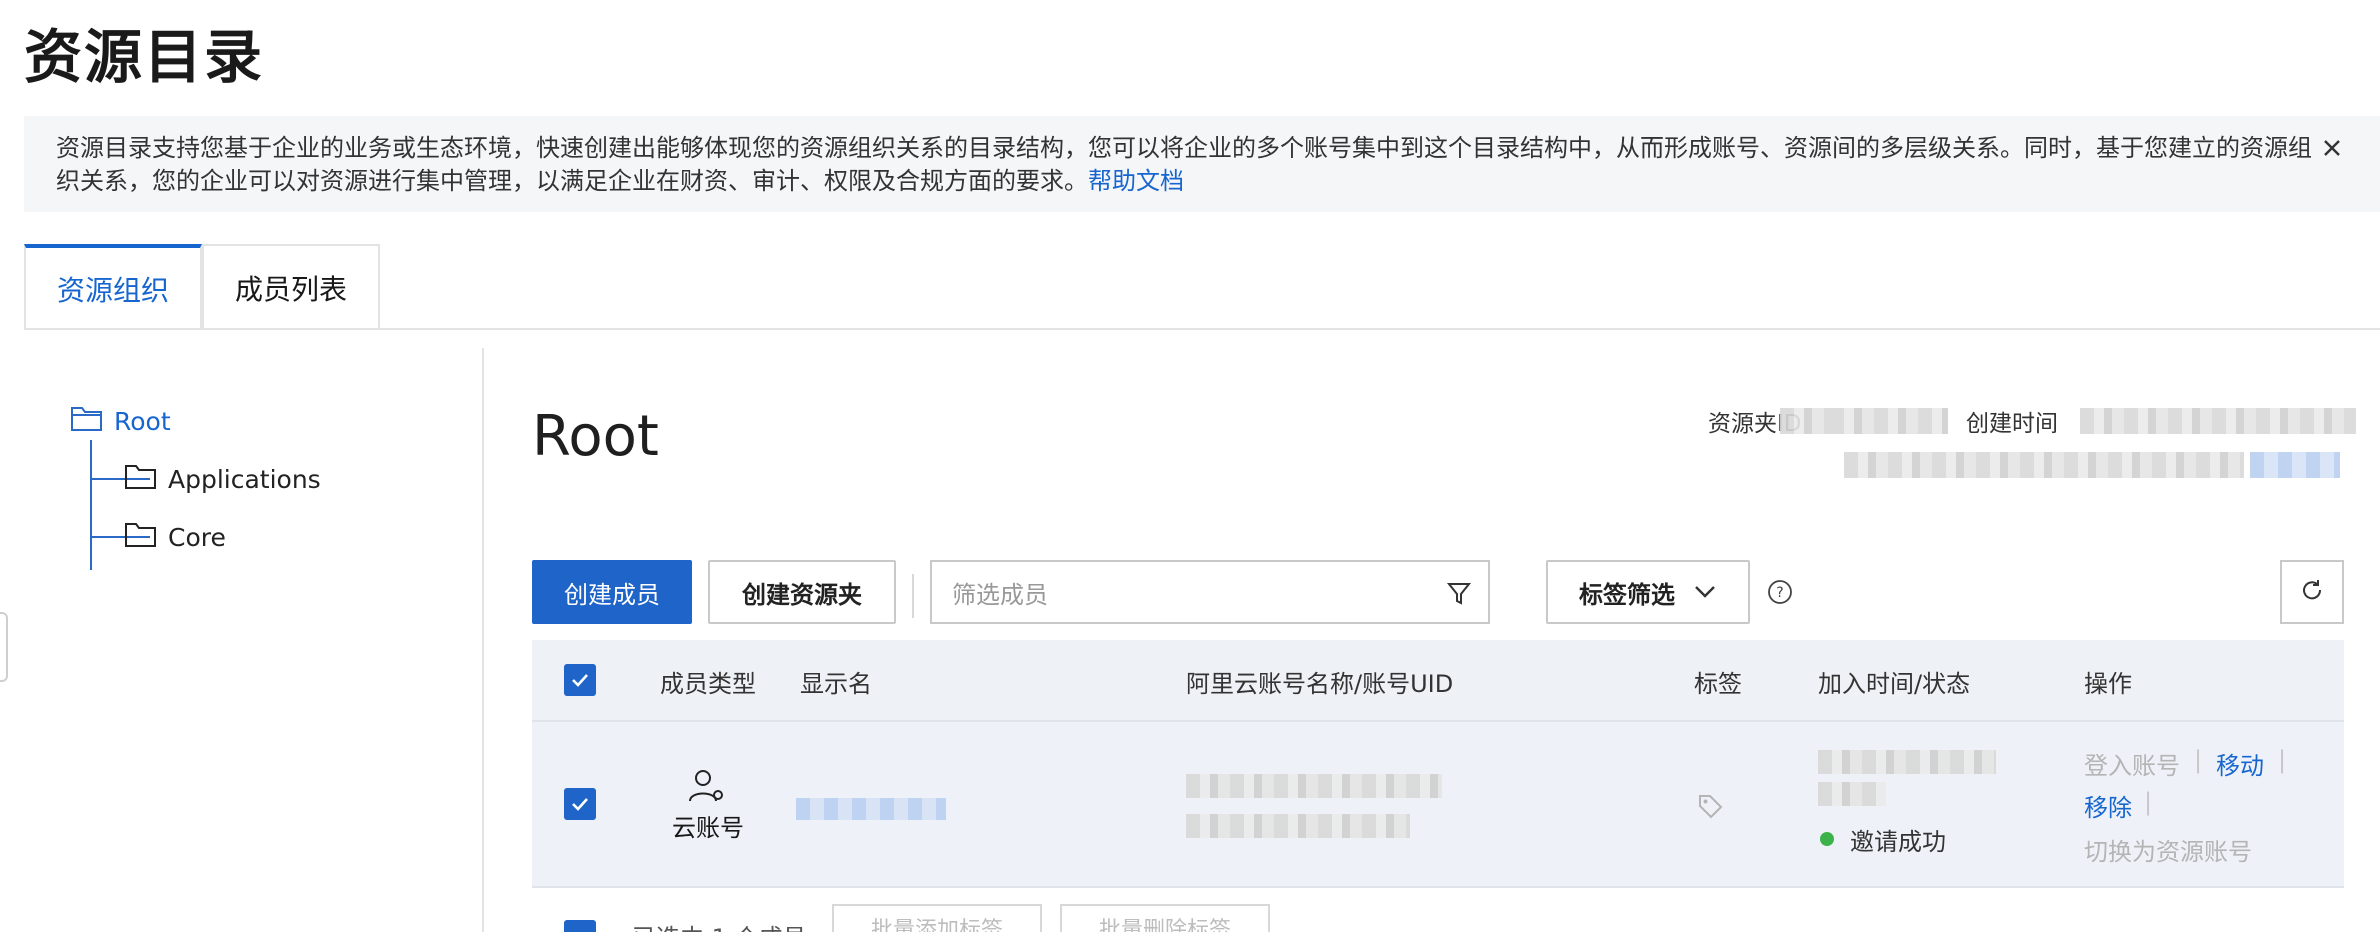 The height and width of the screenshot is (932, 2380). I want to click on create-member-button: 创建成员, so click(612, 592).